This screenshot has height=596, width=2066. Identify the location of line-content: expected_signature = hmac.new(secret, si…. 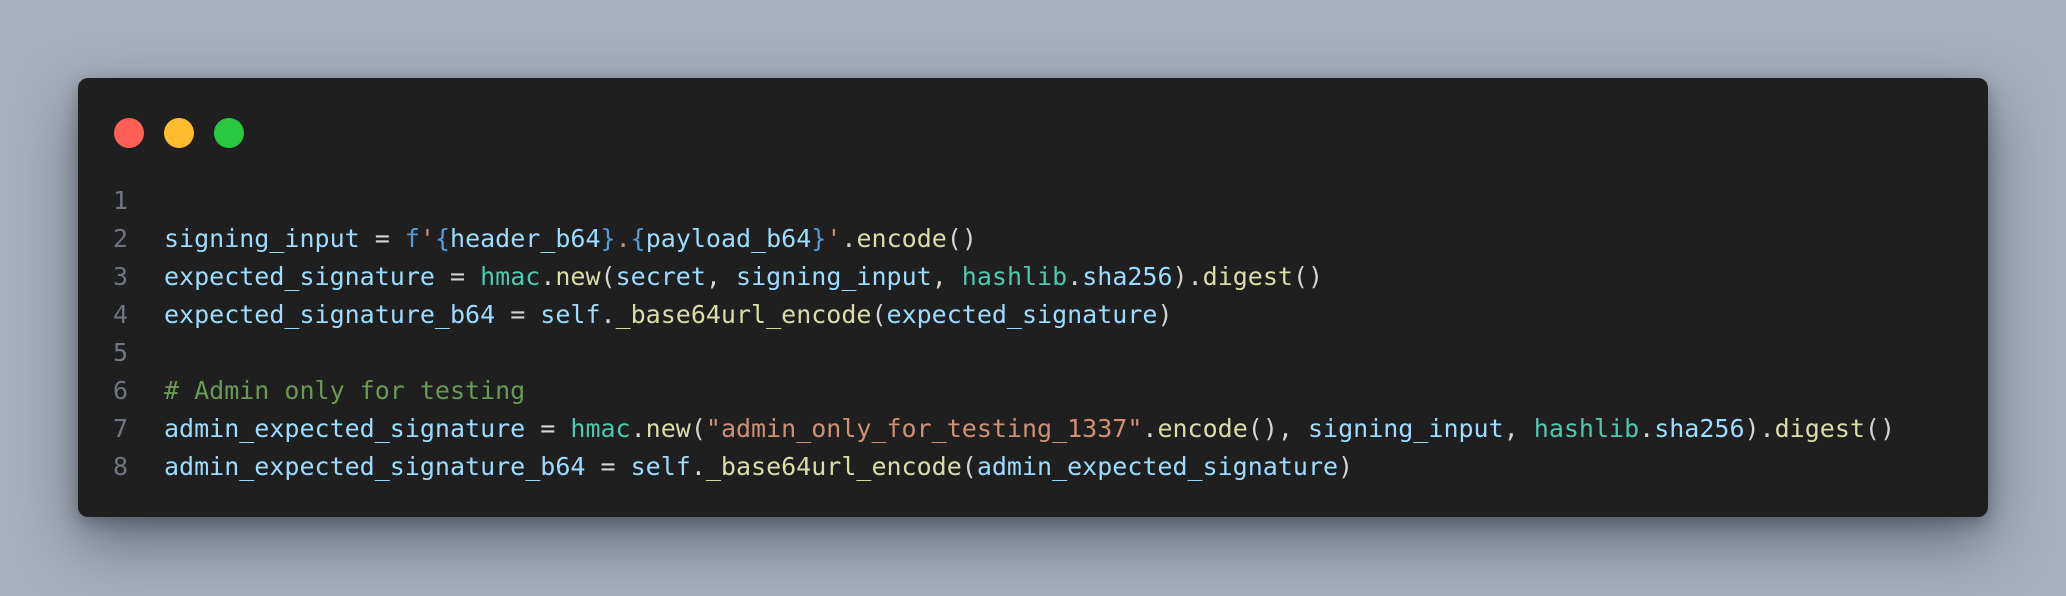
(725, 277).